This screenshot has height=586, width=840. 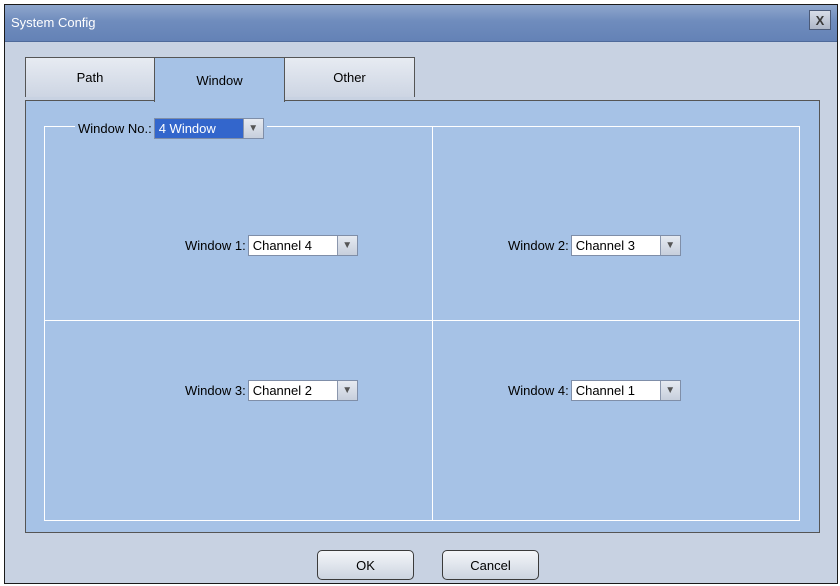 I want to click on window-no-row: Window No.: 4 Window ▼, so click(x=171, y=128).